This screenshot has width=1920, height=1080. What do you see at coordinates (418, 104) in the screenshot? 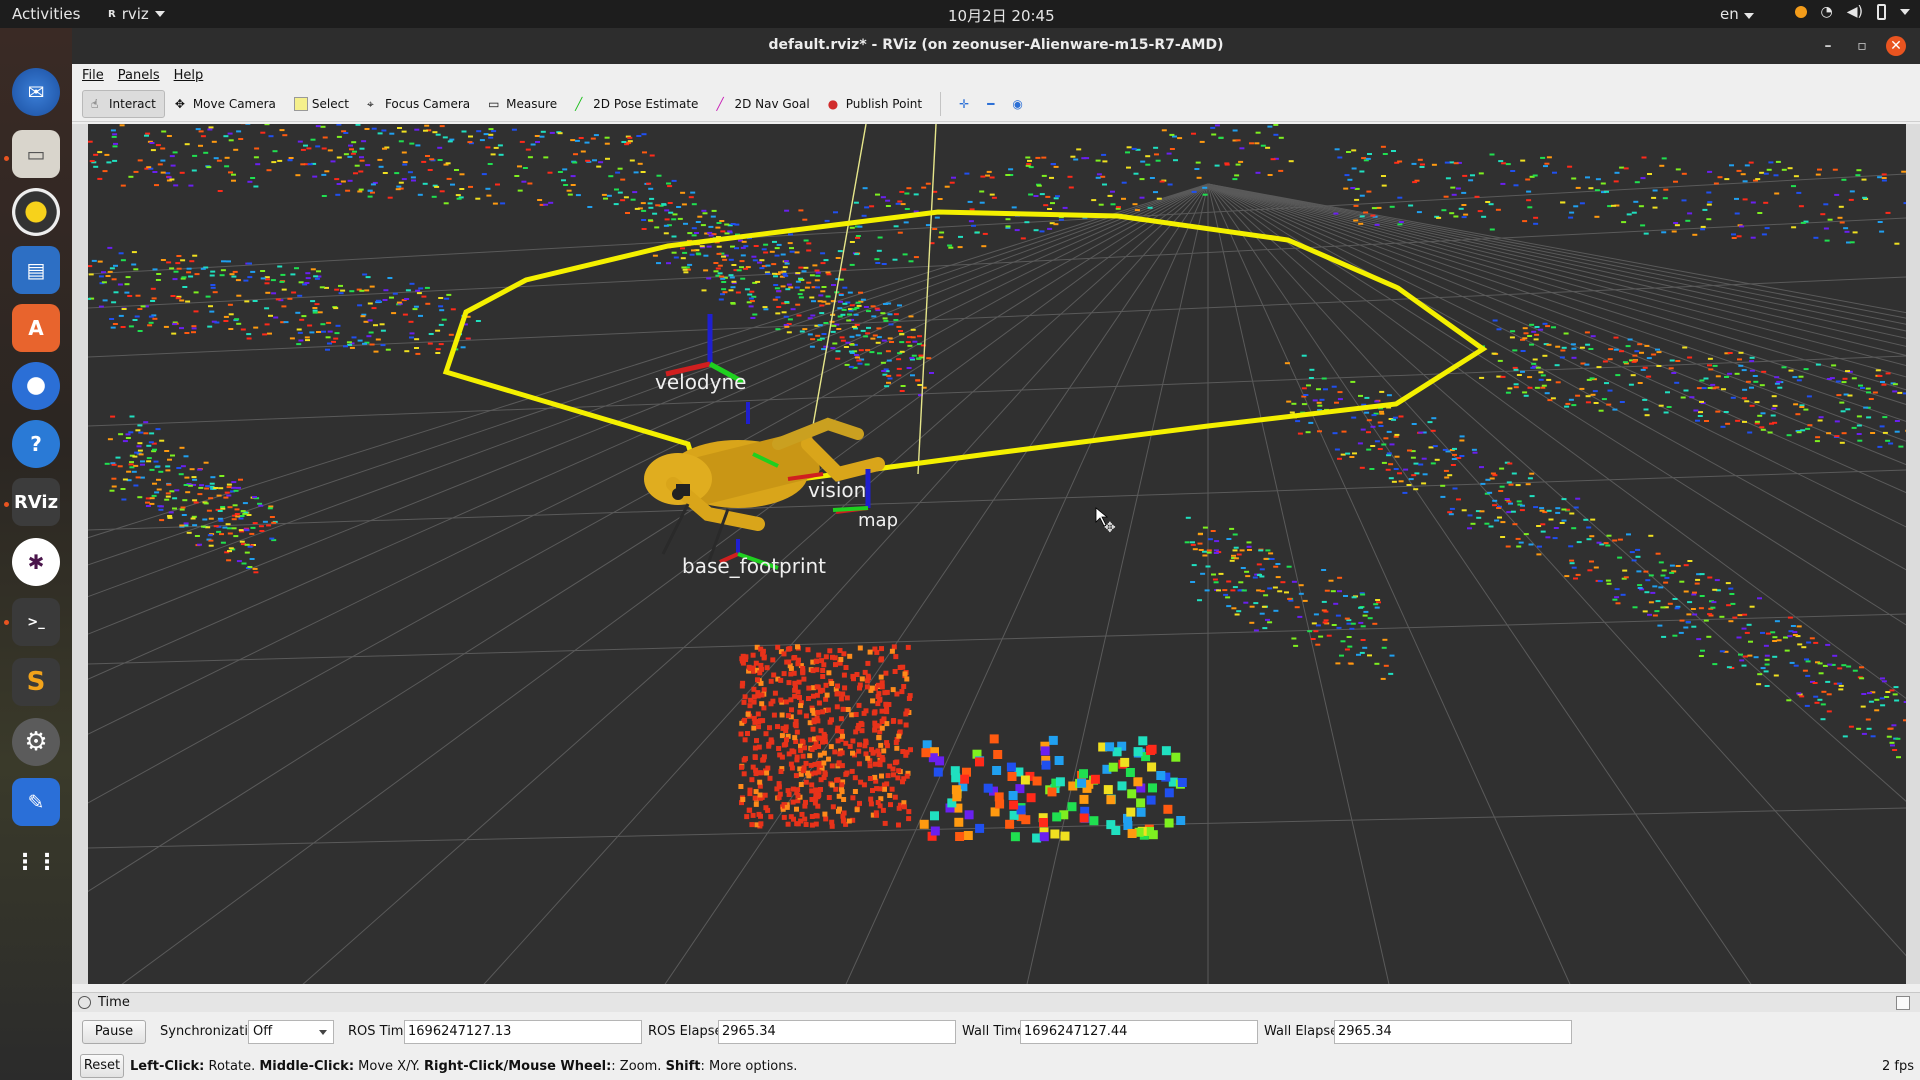
I see `focus-camera-tool: ⌖ Focus Camera` at bounding box center [418, 104].